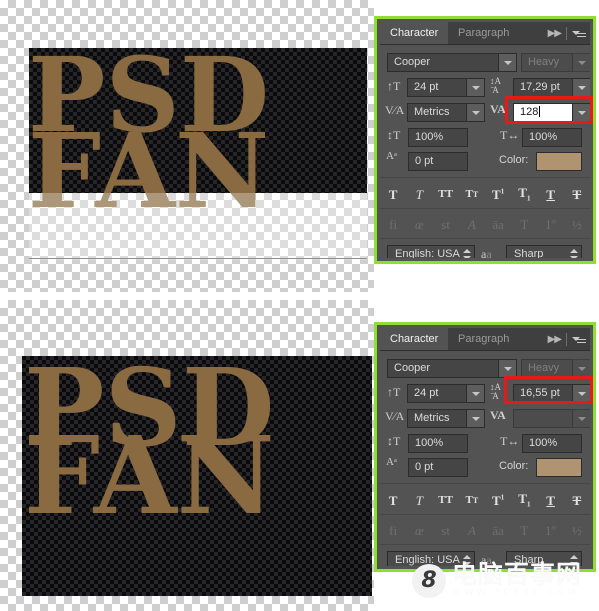  I want to click on tracking-icon: VA, so click(498, 415).